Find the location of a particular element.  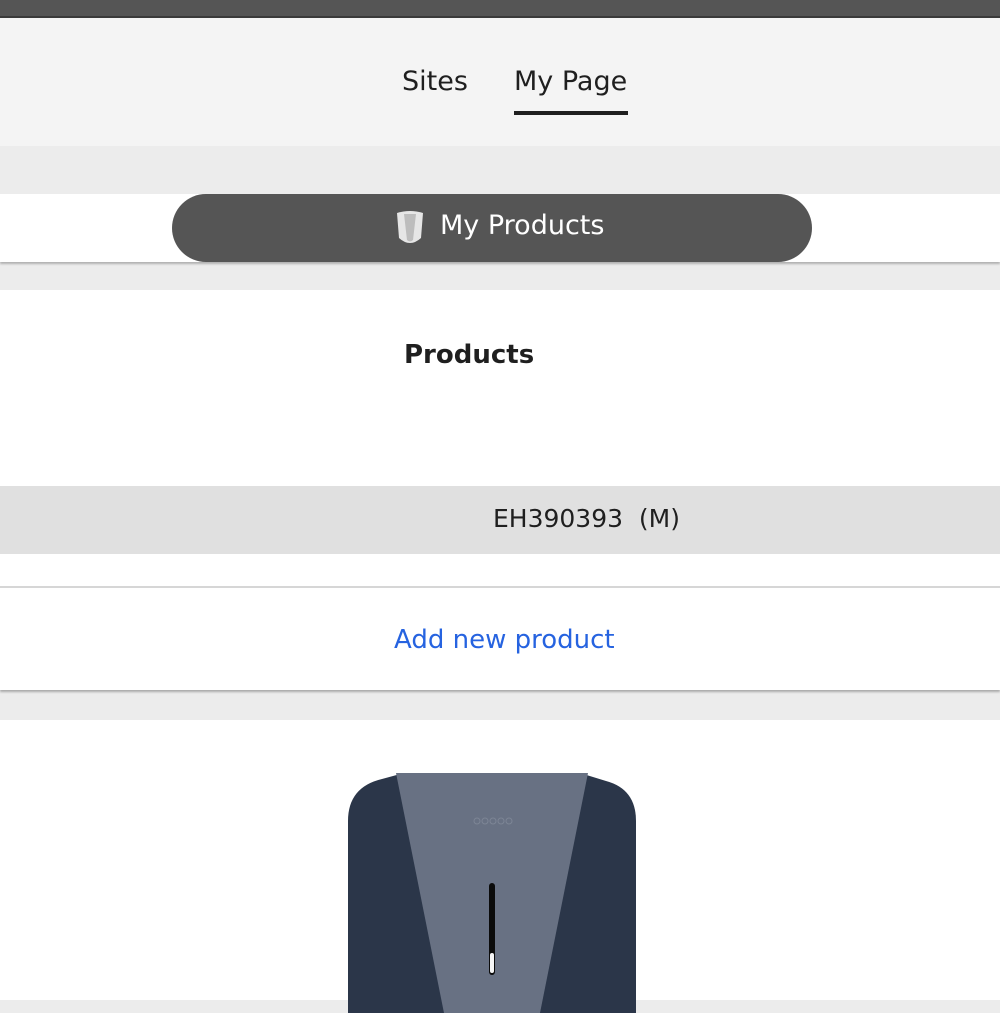

charger-shield-icon is located at coordinates (410, 227).